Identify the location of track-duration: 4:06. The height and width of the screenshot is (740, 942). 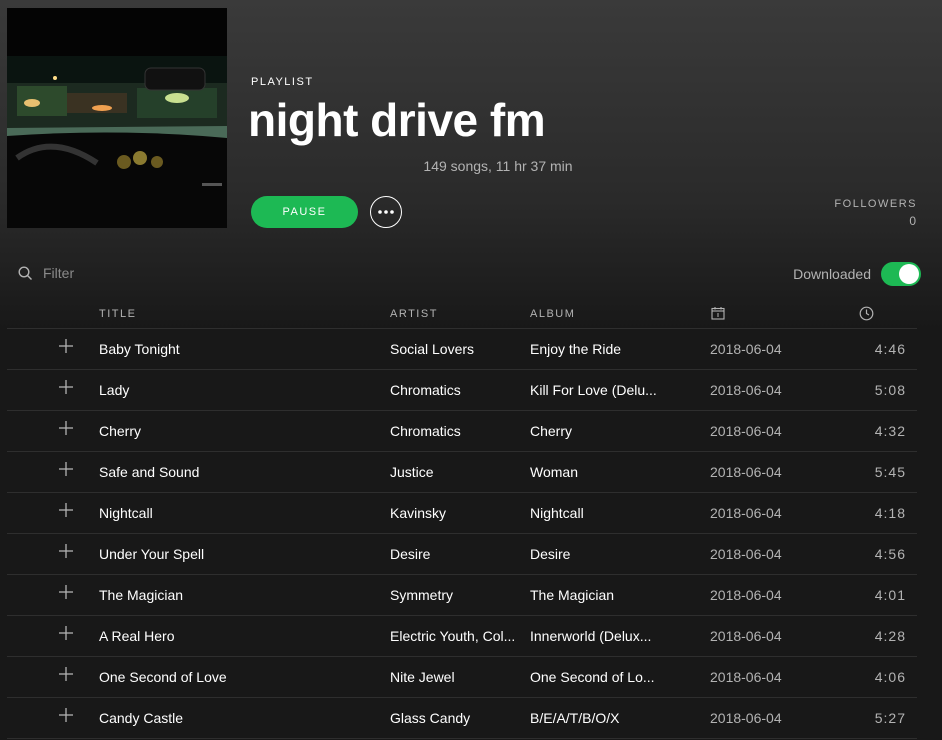
(890, 677).